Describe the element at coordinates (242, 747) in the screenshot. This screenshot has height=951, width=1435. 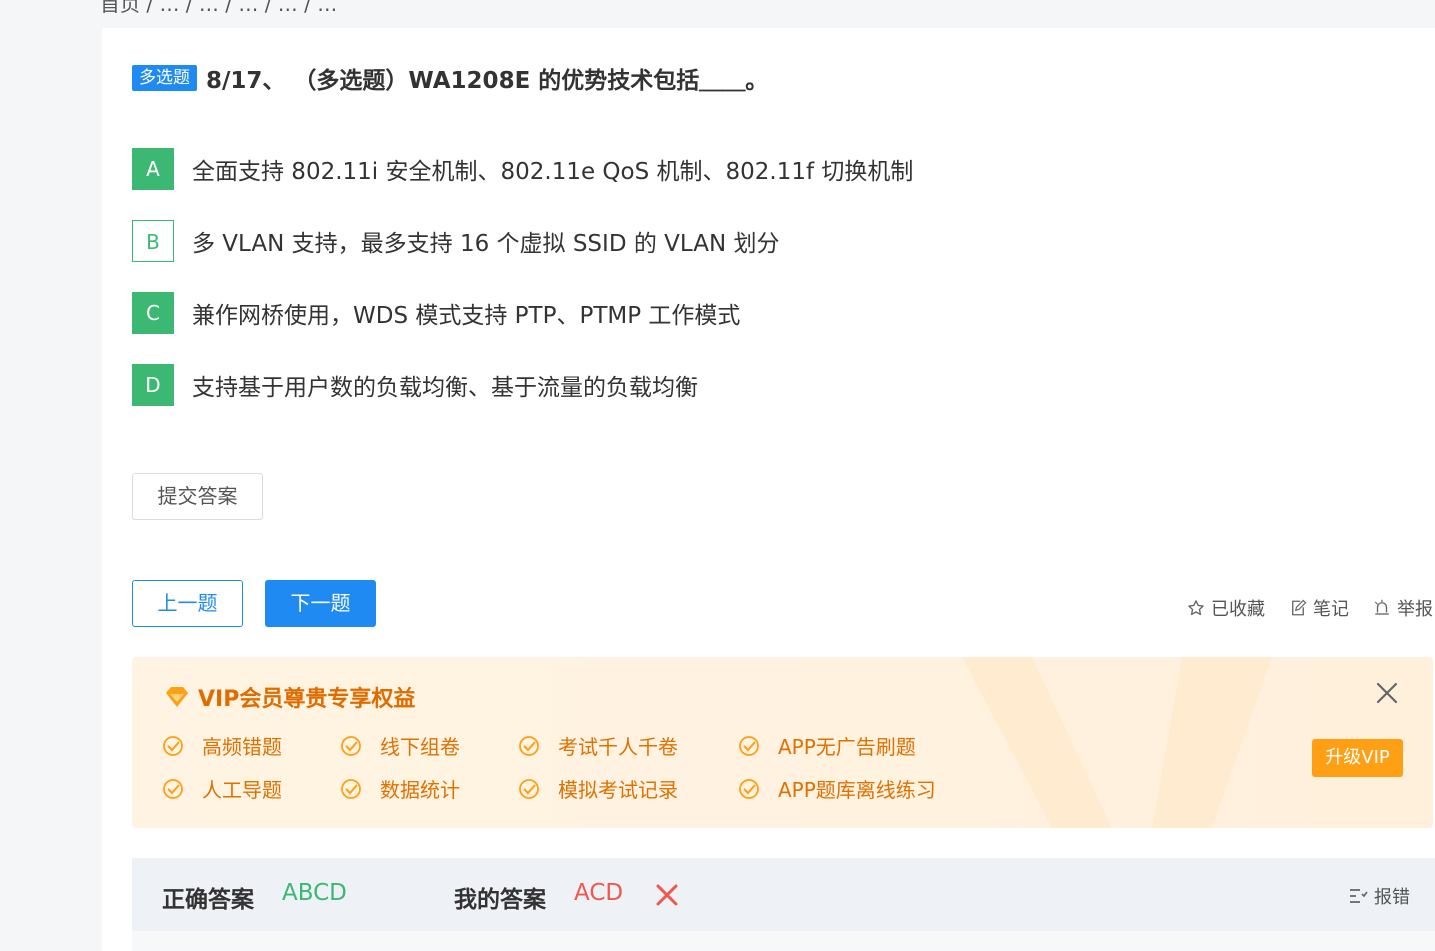
I see `vip-perk-label: 高频错题` at that location.